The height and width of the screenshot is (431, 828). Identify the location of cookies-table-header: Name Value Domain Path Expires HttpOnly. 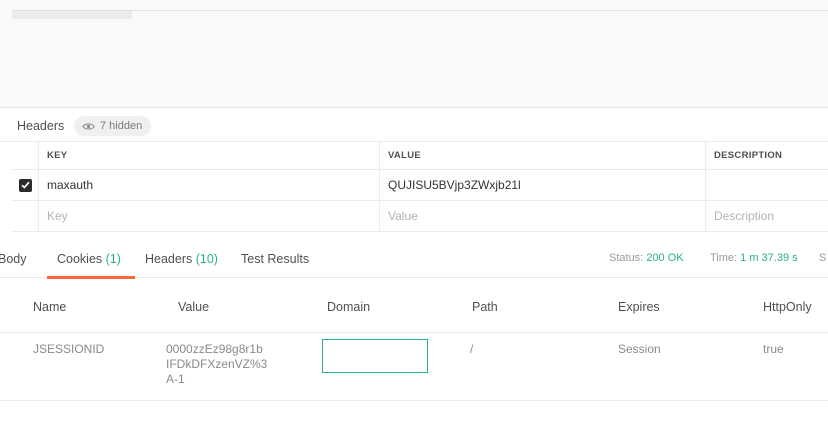
(414, 305).